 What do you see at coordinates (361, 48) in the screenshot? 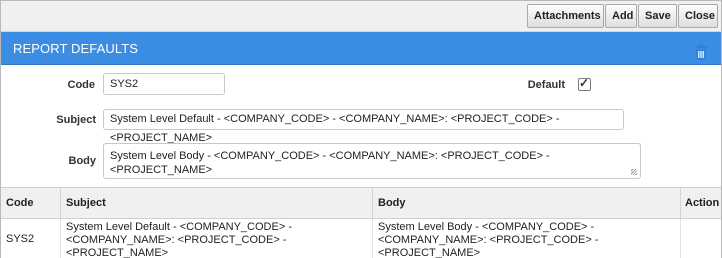
I see `panel-header: REPORT DEFAULTS` at bounding box center [361, 48].